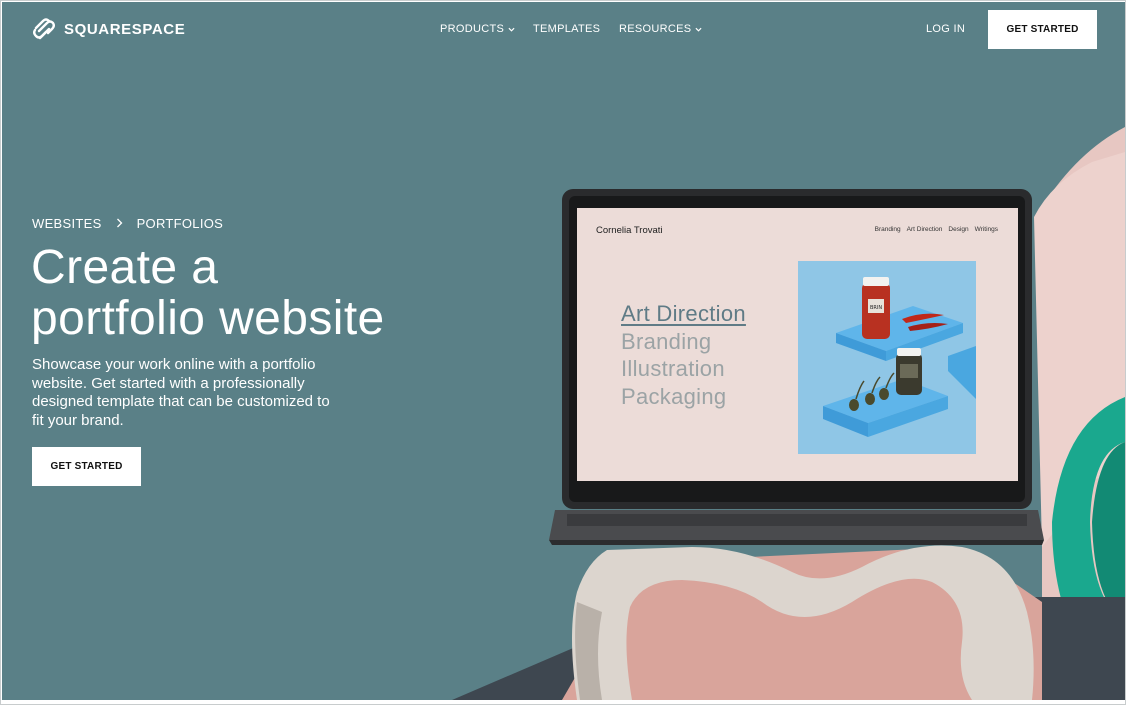 The width and height of the screenshot is (1126, 705). Describe the element at coordinates (44, 29) in the screenshot. I see `squarespace-logo-icon` at that location.